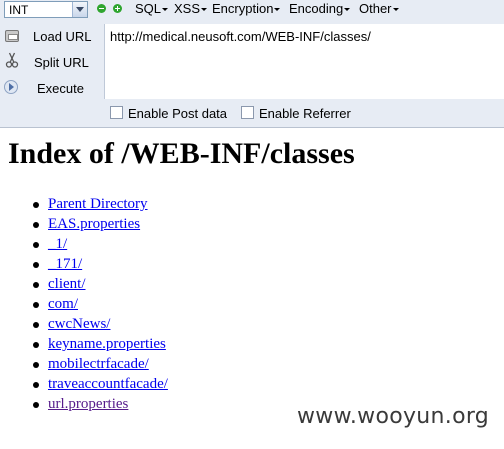 This screenshot has height=449, width=504. Describe the element at coordinates (84, 244) in the screenshot. I see `list-item: _1/` at that location.